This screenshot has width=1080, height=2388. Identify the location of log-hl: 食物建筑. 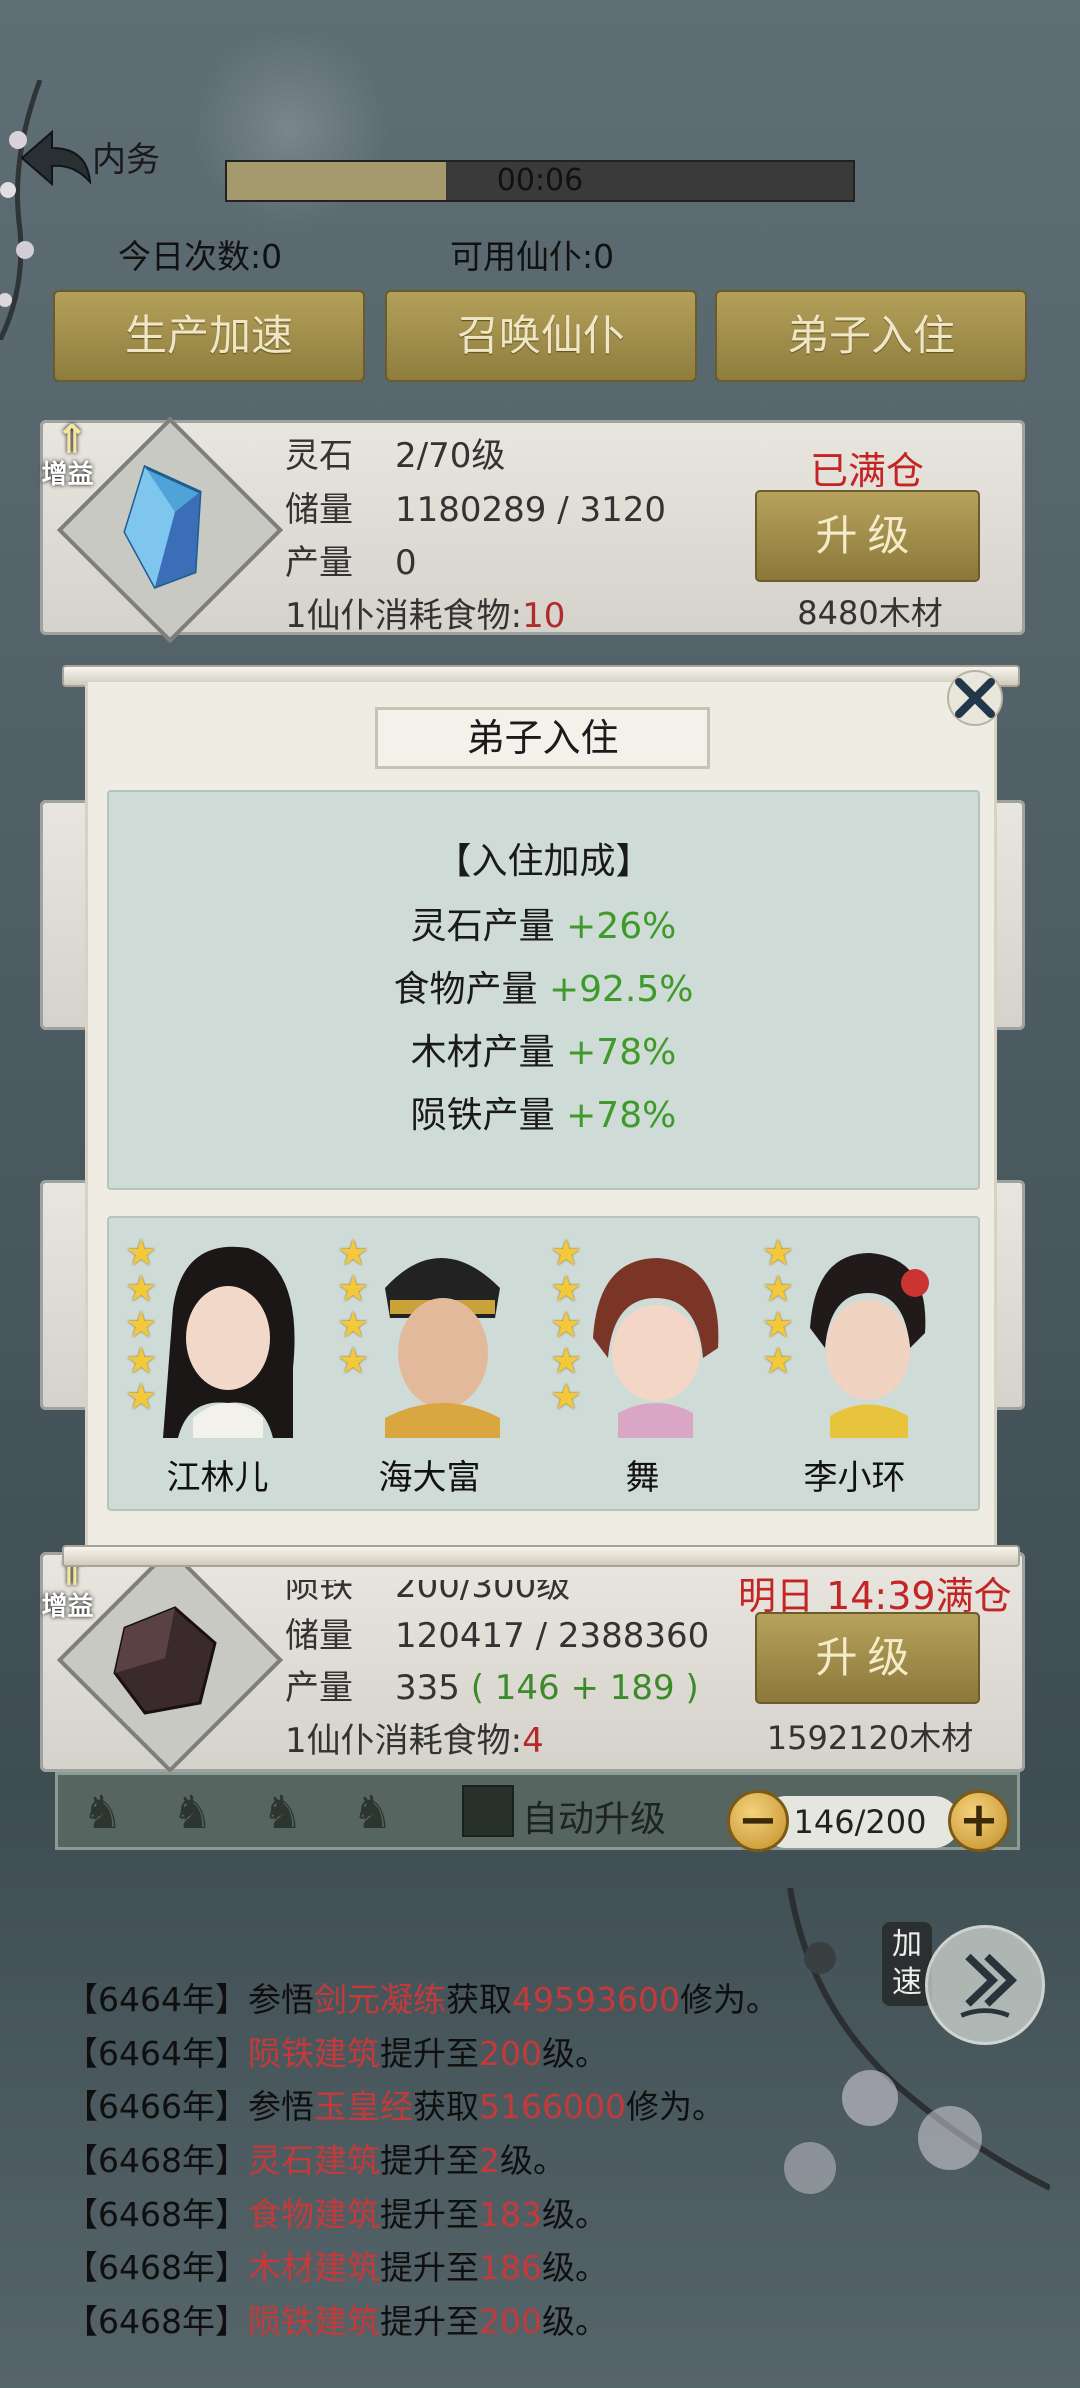
(313, 2214).